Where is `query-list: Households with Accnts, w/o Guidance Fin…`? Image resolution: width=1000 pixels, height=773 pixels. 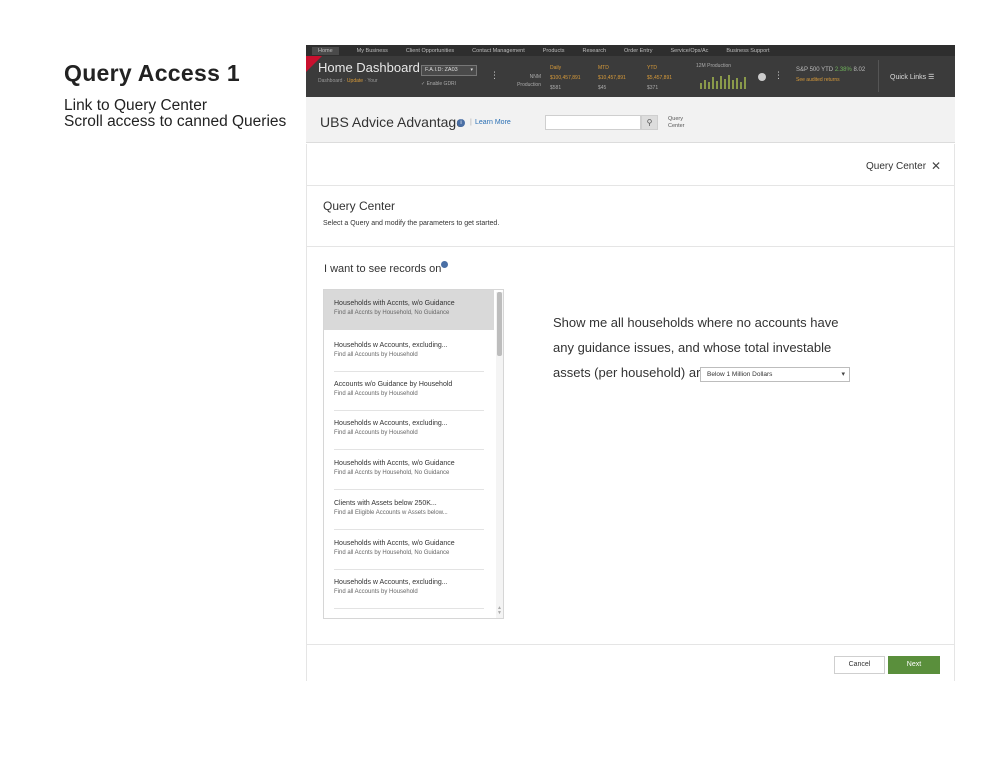 query-list: Households with Accnts, w/o Guidance Fin… is located at coordinates (413, 454).